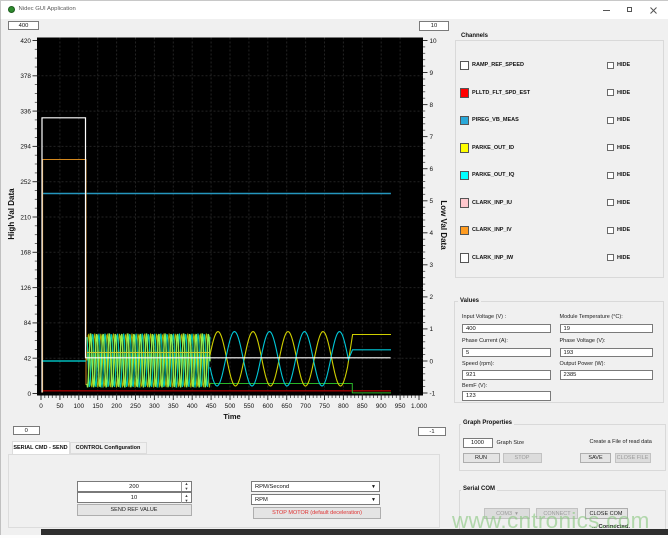 This screenshot has width=668, height=538. I want to click on svg-text: 100, so click(78, 406).